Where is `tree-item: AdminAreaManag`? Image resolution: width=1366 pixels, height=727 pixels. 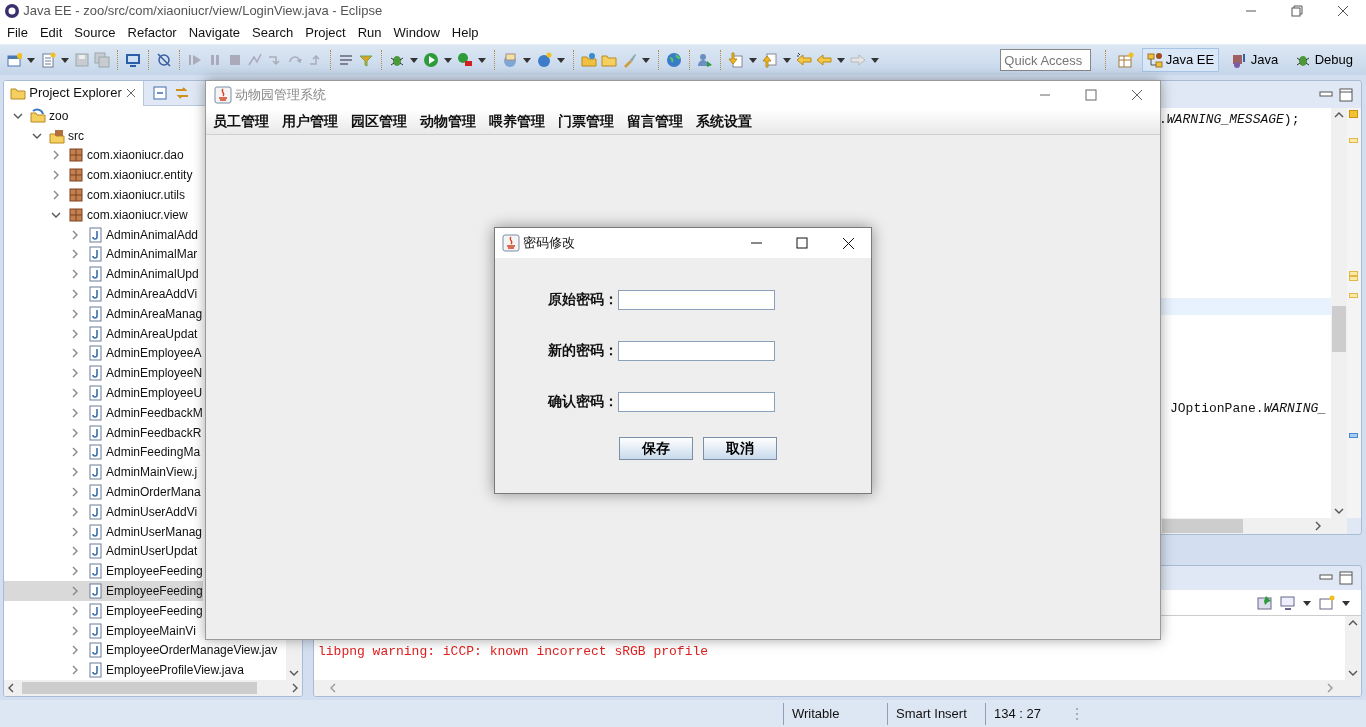
tree-item: AdminAreaManag is located at coordinates (103, 313).